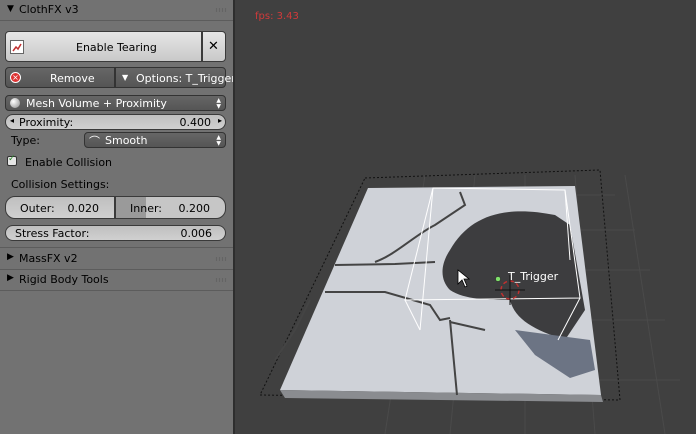 The width and height of the screenshot is (696, 434). I want to click on remove-icon: ×, so click(15, 77).